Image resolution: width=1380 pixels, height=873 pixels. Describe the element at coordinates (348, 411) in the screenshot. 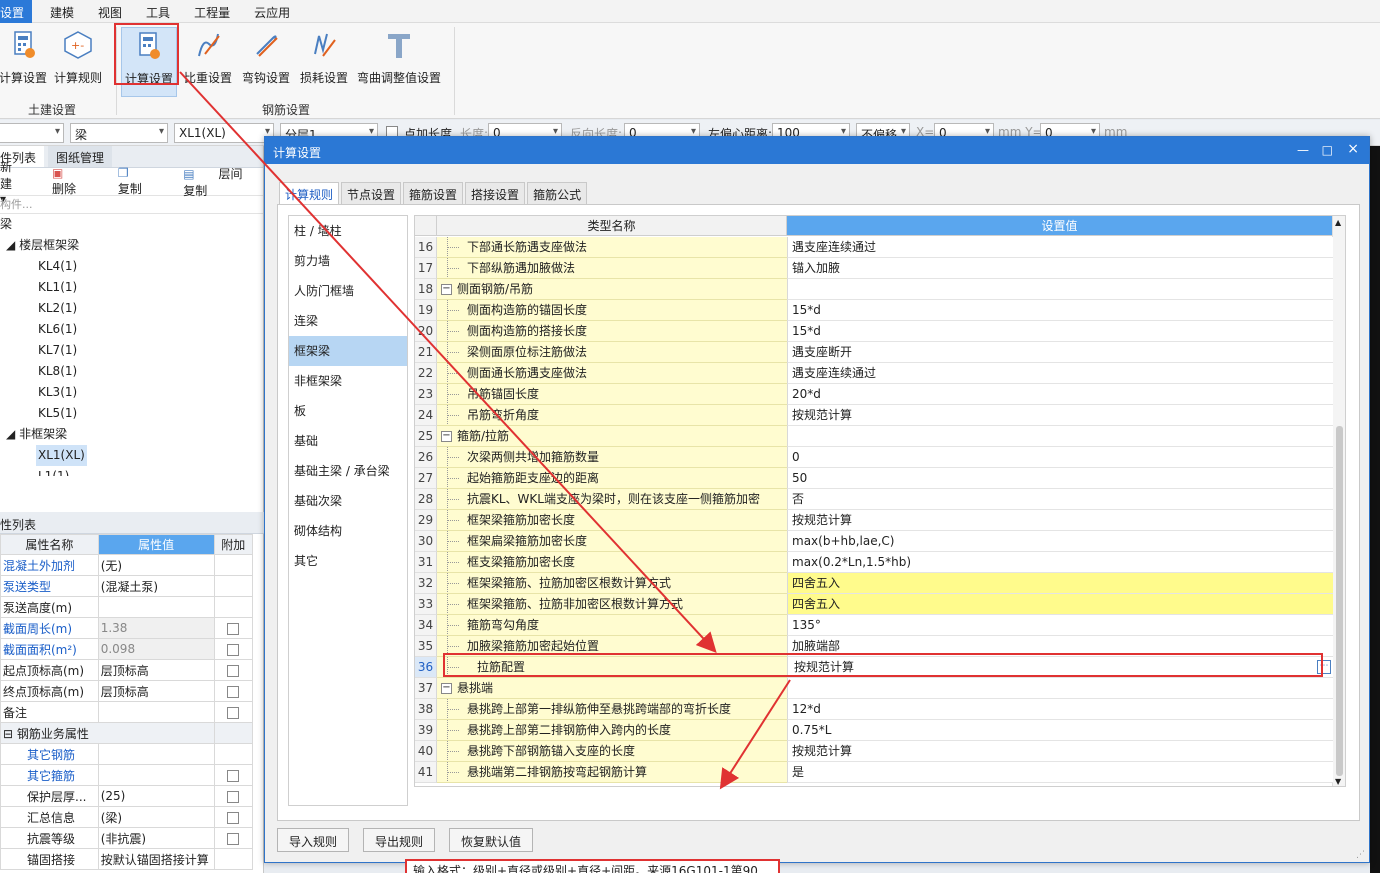

I see `category-item: 板` at that location.